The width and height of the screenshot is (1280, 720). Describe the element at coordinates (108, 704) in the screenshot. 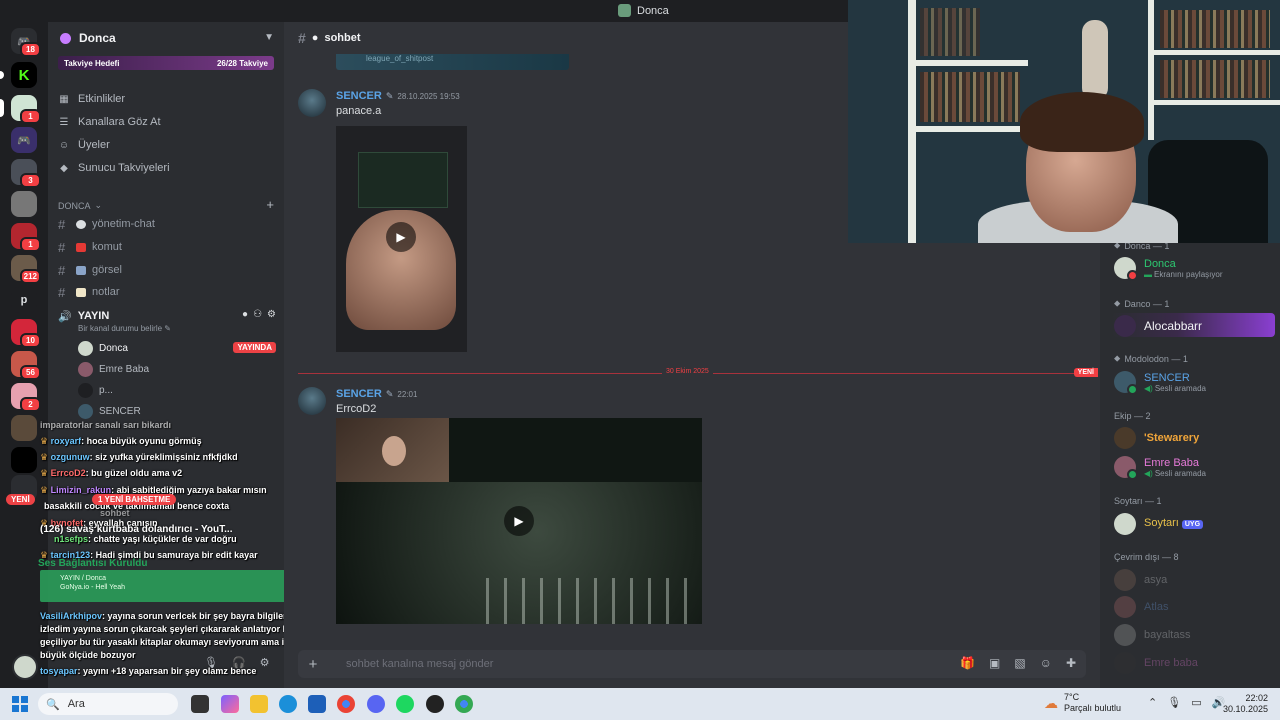

I see `taskbar-search: 🔍 Ara` at that location.